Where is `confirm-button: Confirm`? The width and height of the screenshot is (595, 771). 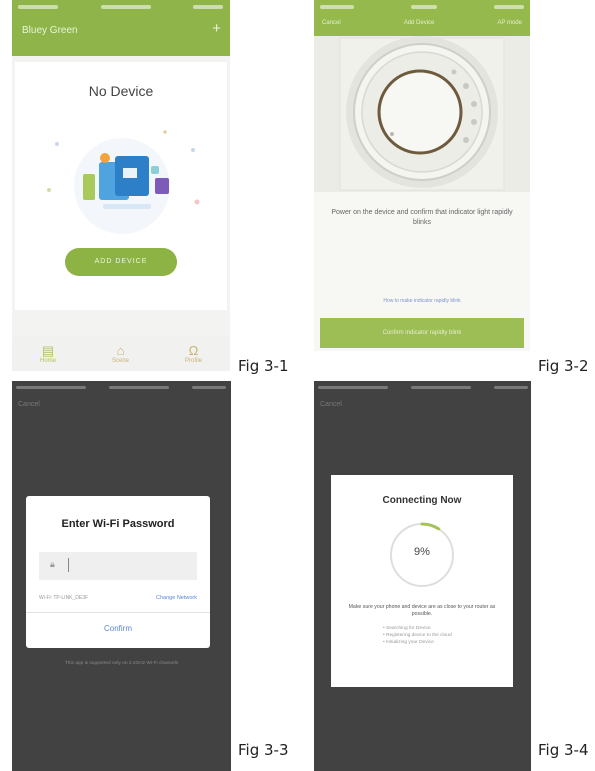 confirm-button: Confirm is located at coordinates (118, 629).